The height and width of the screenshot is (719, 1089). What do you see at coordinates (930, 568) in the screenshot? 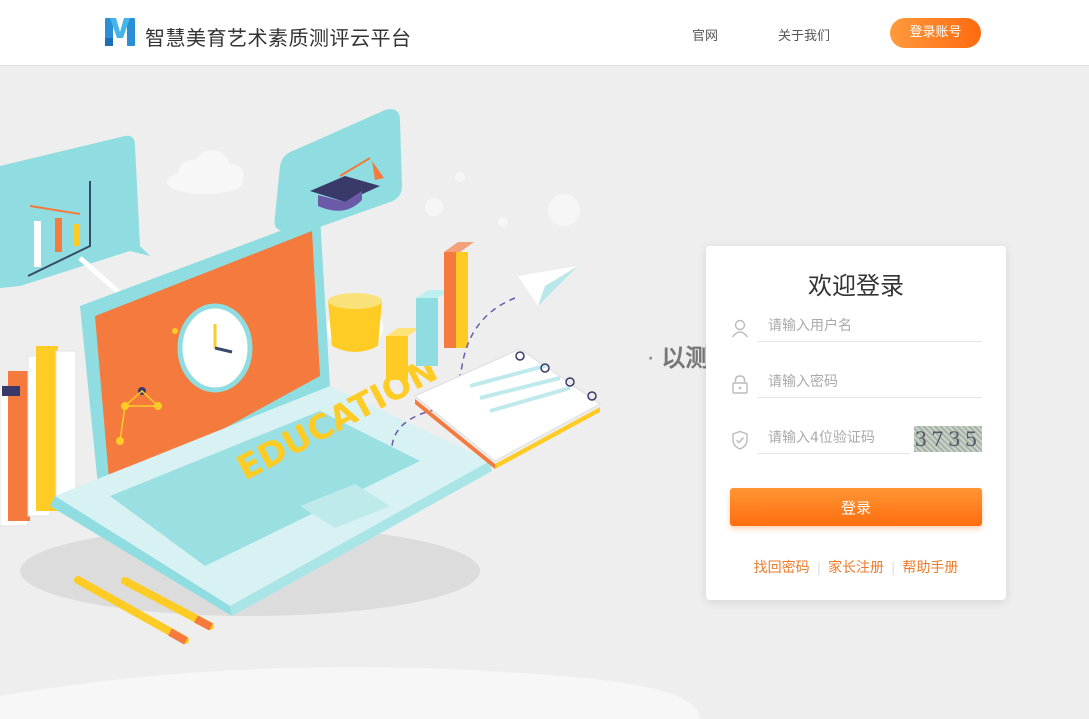
I see `help-manual-link: 帮助手册` at bounding box center [930, 568].